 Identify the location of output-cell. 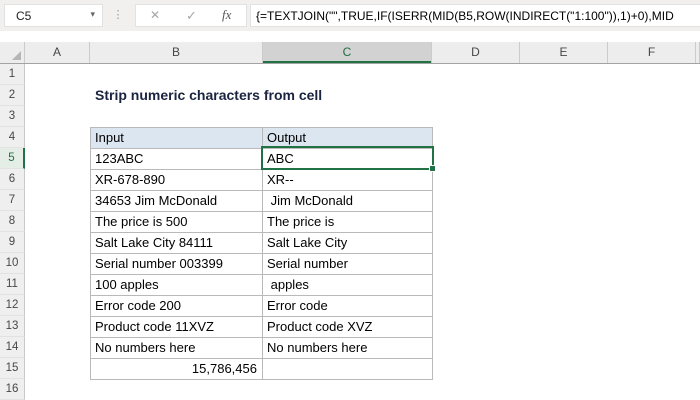
(348, 369).